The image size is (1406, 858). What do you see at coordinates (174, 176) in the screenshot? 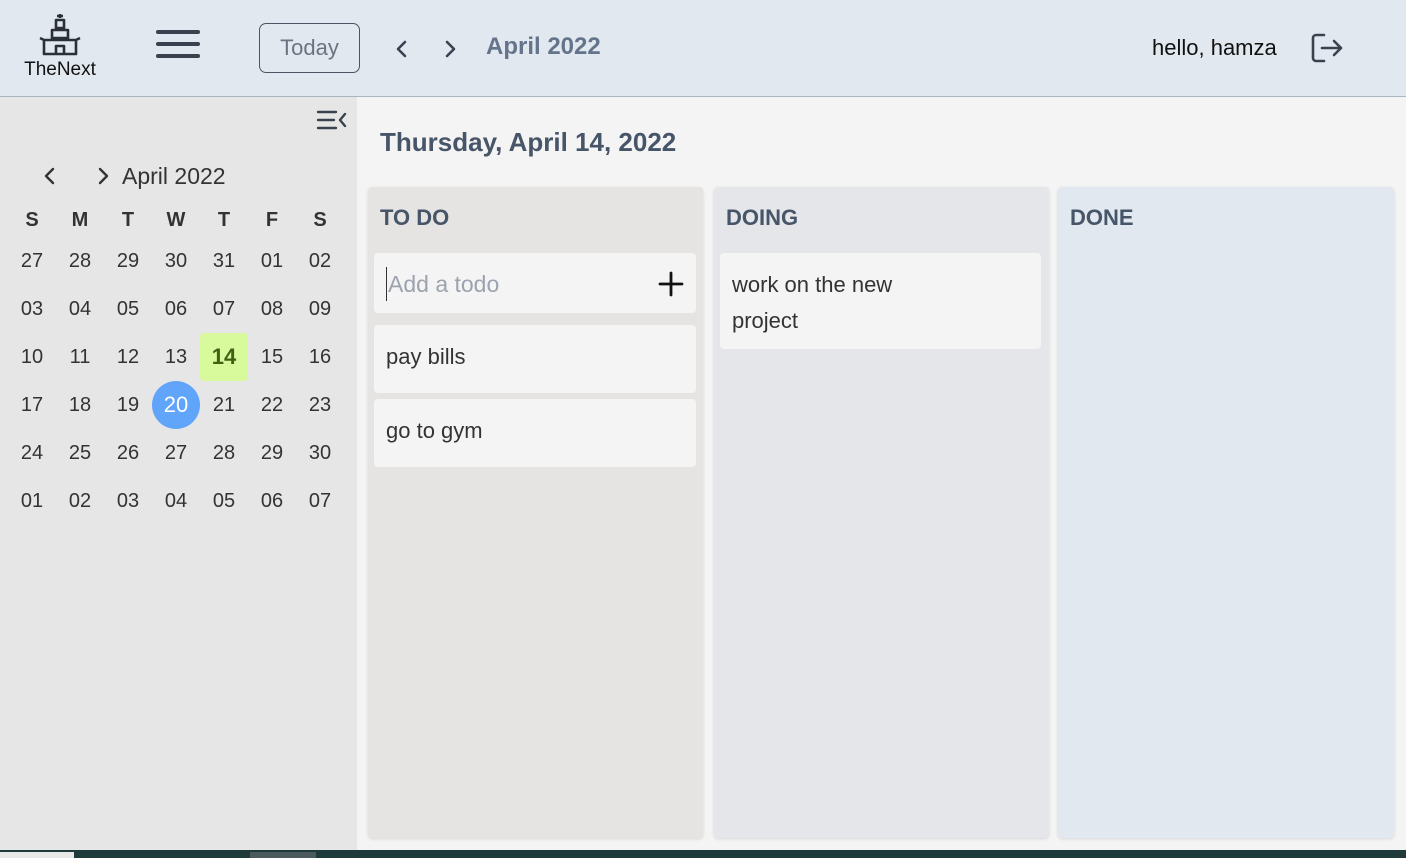
I see `mini-calendar-month-label: April 2022` at bounding box center [174, 176].